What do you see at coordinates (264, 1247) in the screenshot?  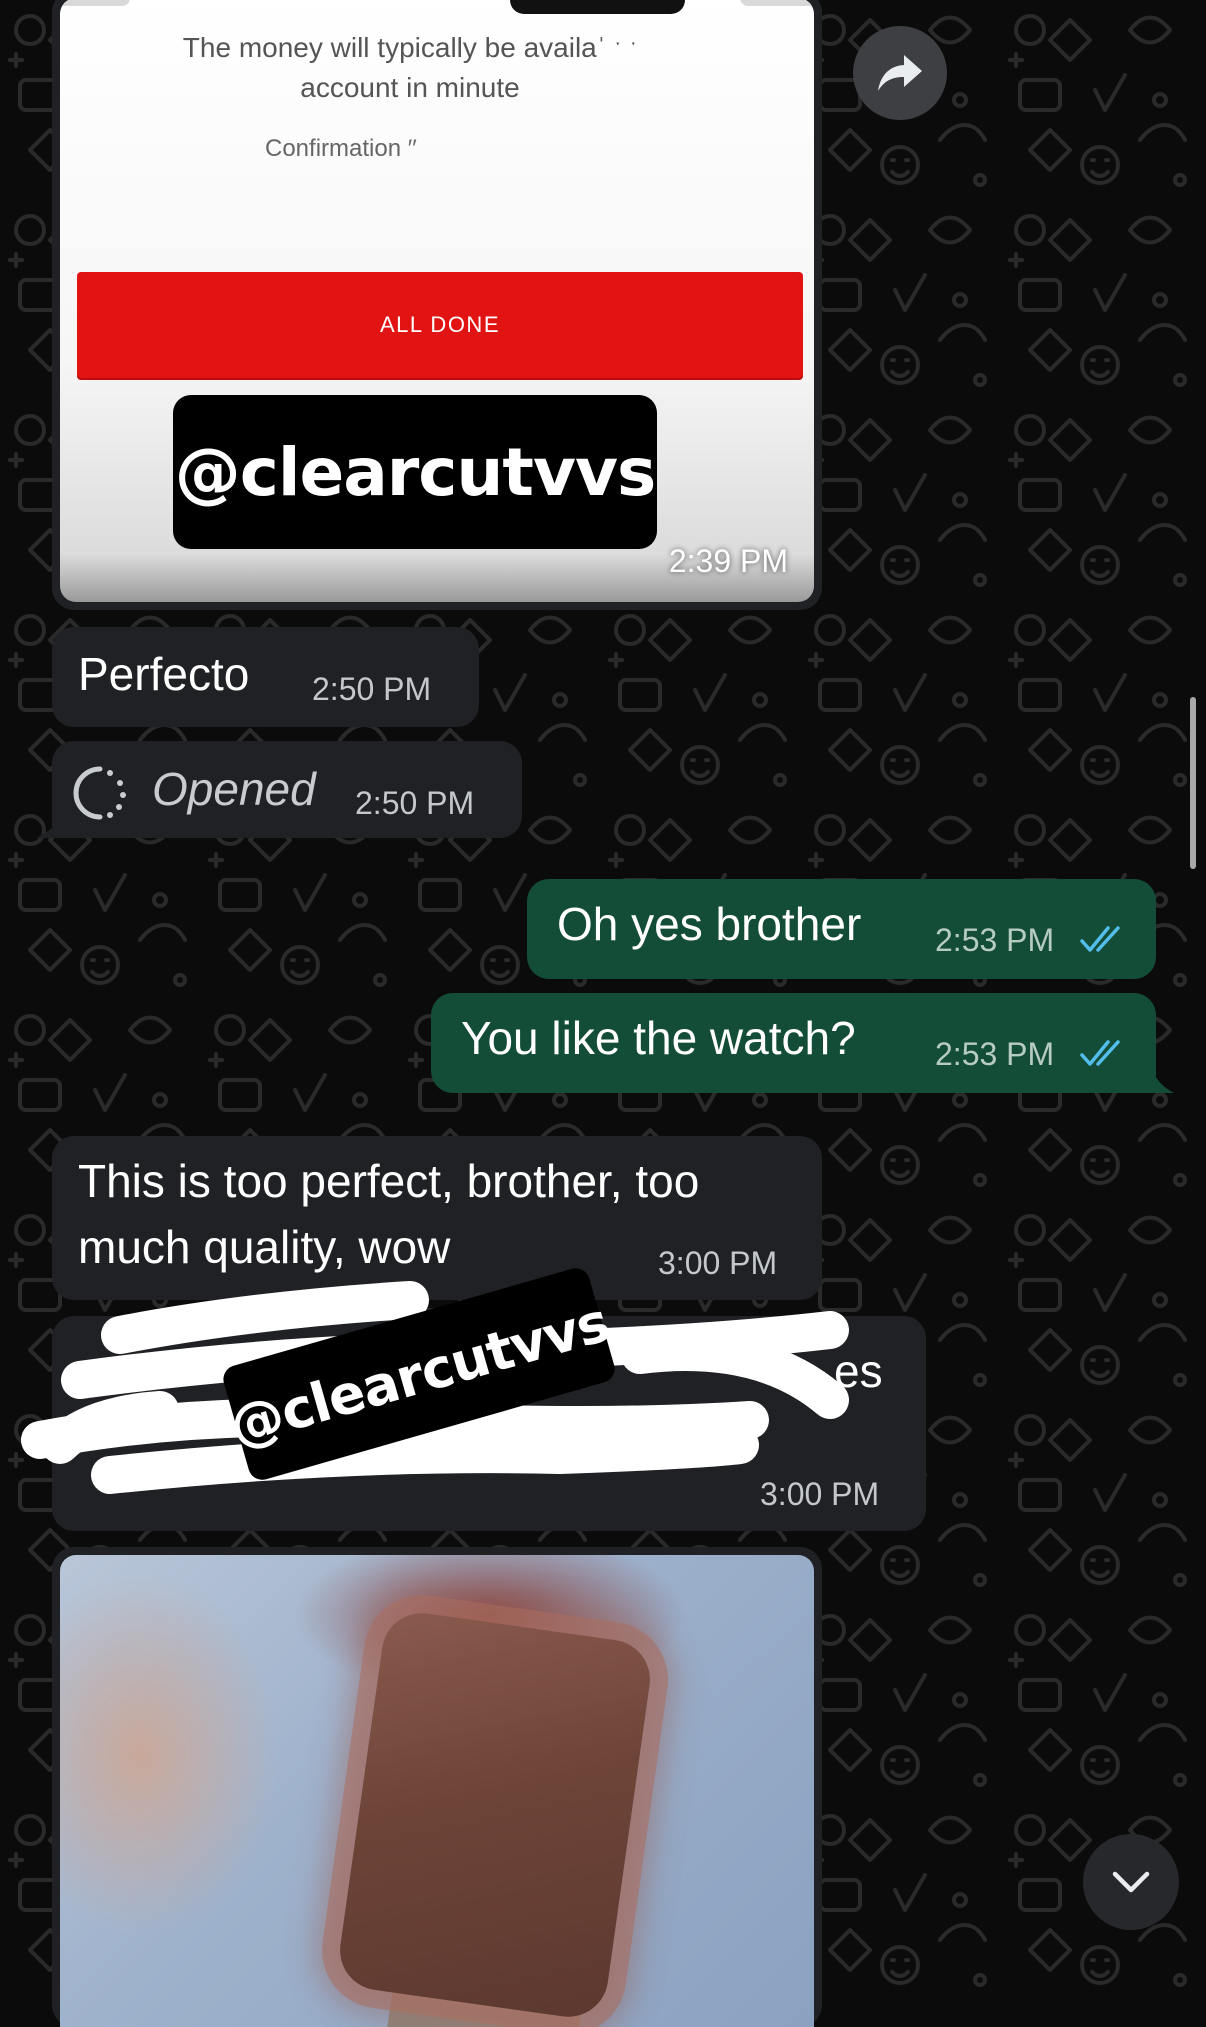 I see `message-text-line2: much quality, wow` at bounding box center [264, 1247].